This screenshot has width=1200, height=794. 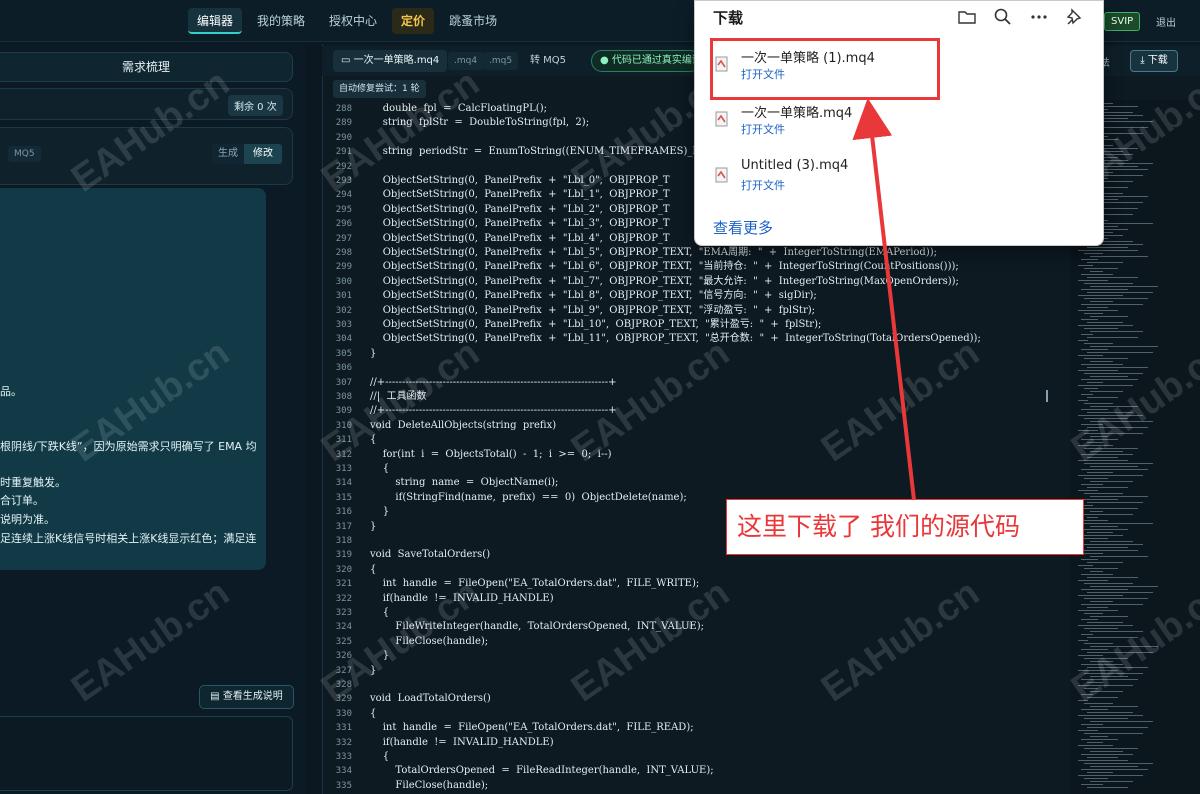 What do you see at coordinates (215, 21) in the screenshot?
I see `nav-editor: 编辑器` at bounding box center [215, 21].